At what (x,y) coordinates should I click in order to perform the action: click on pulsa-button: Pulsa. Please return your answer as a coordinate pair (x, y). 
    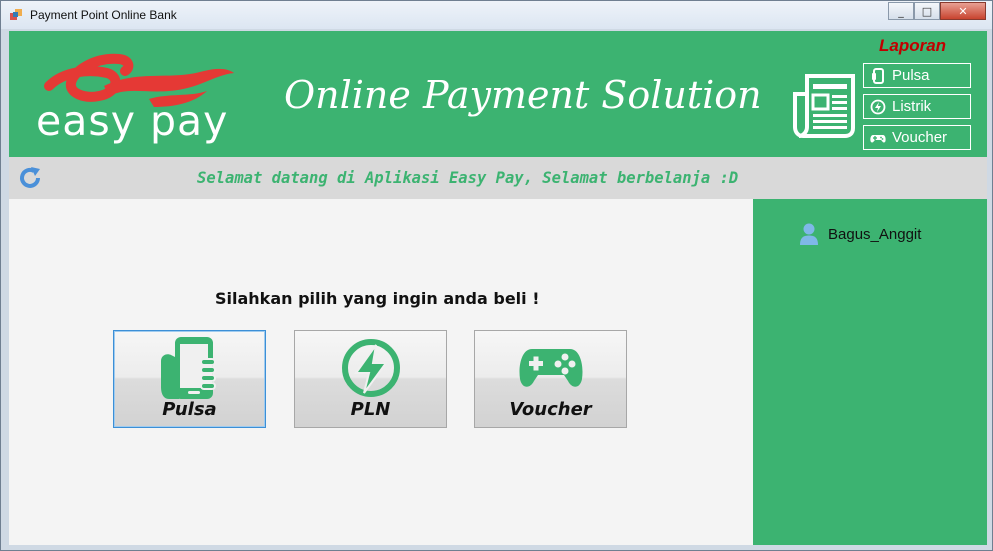
    Looking at the image, I should click on (189, 379).